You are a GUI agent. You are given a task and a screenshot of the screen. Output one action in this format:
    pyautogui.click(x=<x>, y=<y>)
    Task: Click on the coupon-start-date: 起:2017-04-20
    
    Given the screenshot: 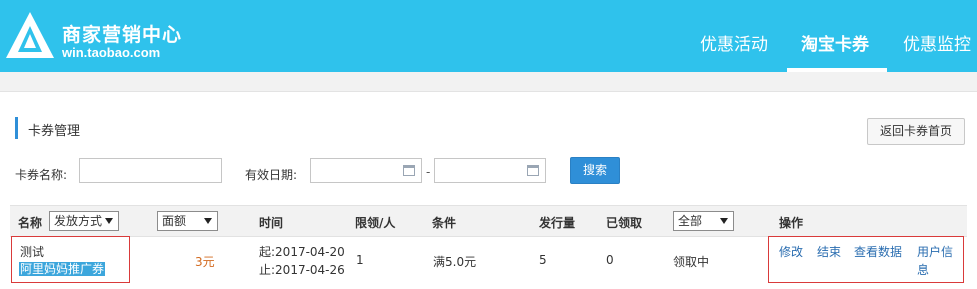 What is the action you would take?
    pyautogui.click(x=302, y=252)
    